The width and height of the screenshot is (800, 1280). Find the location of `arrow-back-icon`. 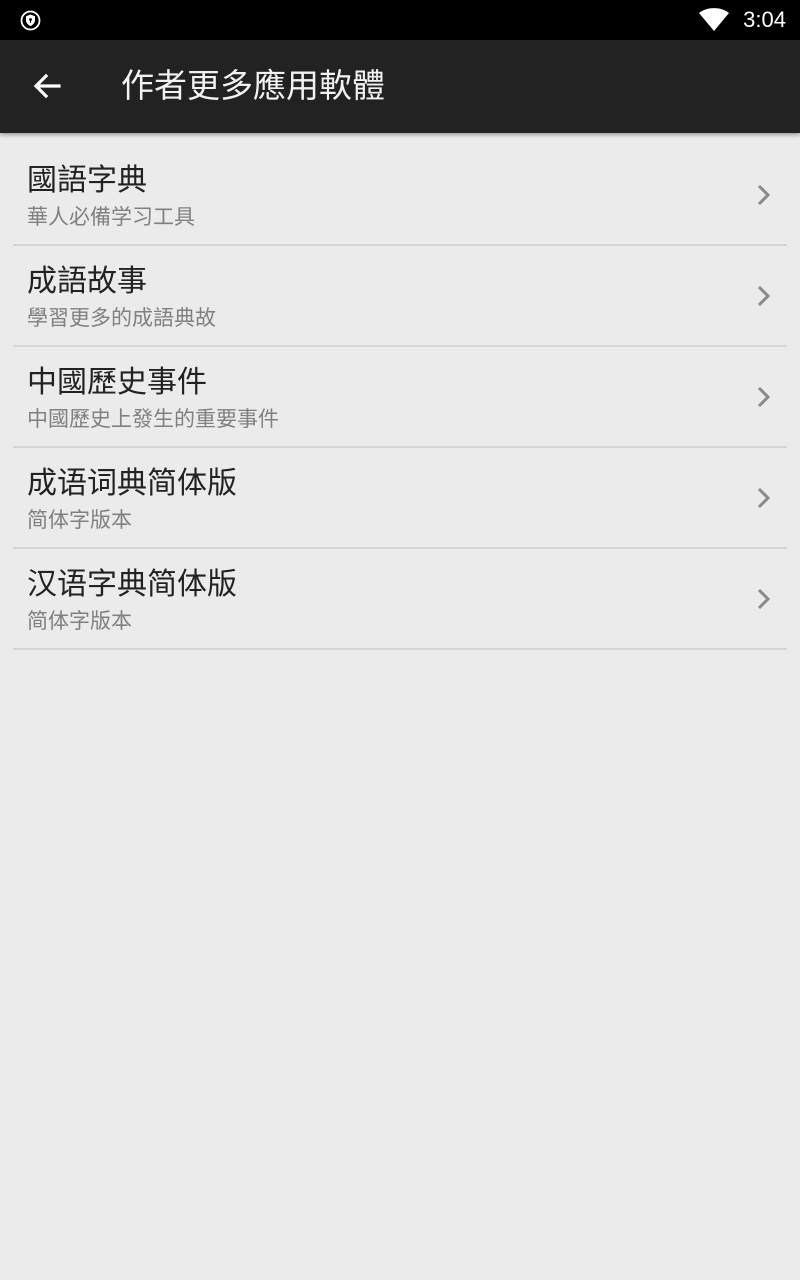

arrow-back-icon is located at coordinates (47, 86).